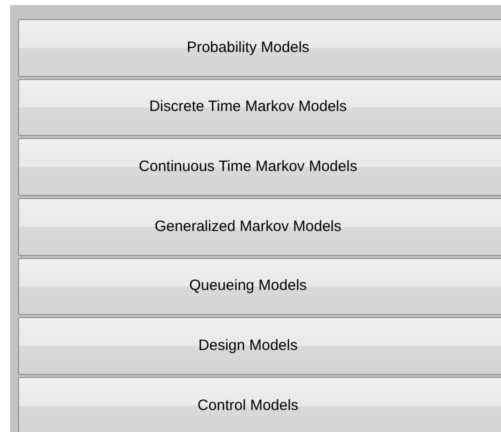 This screenshot has width=501, height=432. I want to click on model-button: Queueing Models, so click(259, 287).